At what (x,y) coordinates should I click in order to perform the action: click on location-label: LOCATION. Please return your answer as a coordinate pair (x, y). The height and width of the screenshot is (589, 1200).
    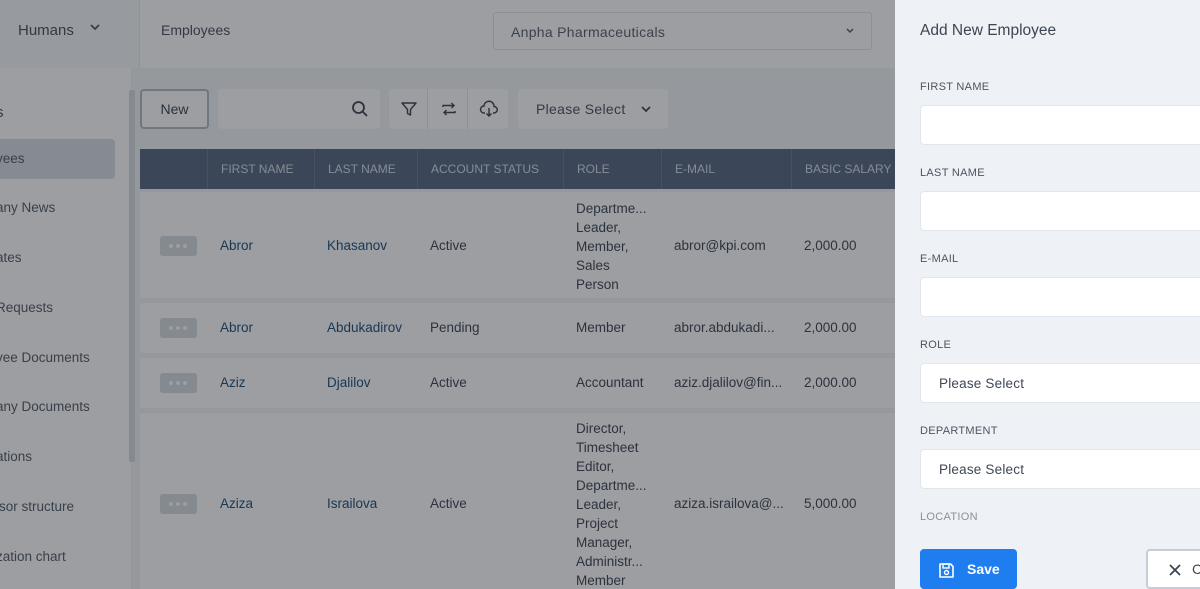
    Looking at the image, I should click on (949, 517).